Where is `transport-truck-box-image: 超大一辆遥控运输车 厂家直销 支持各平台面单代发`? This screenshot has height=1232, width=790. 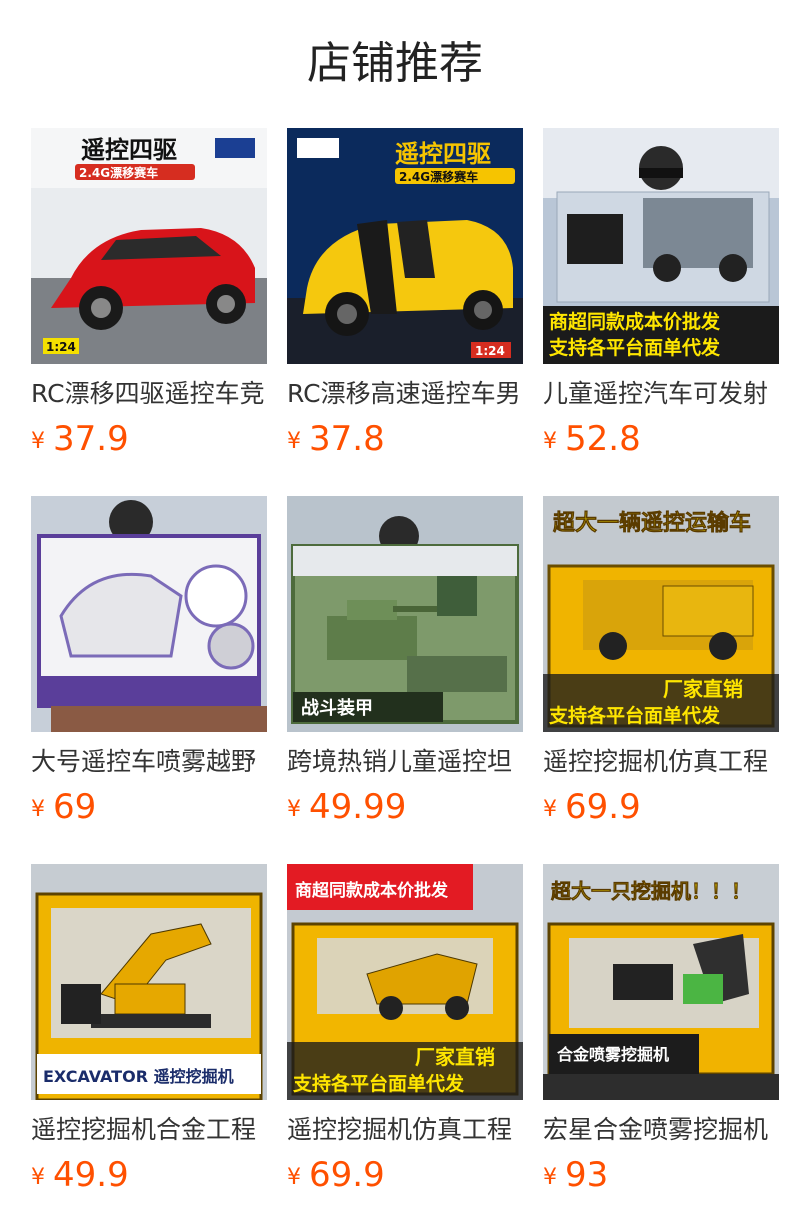 transport-truck-box-image: 超大一辆遥控运输车 厂家直销 支持各平台面单代发 is located at coordinates (661, 614).